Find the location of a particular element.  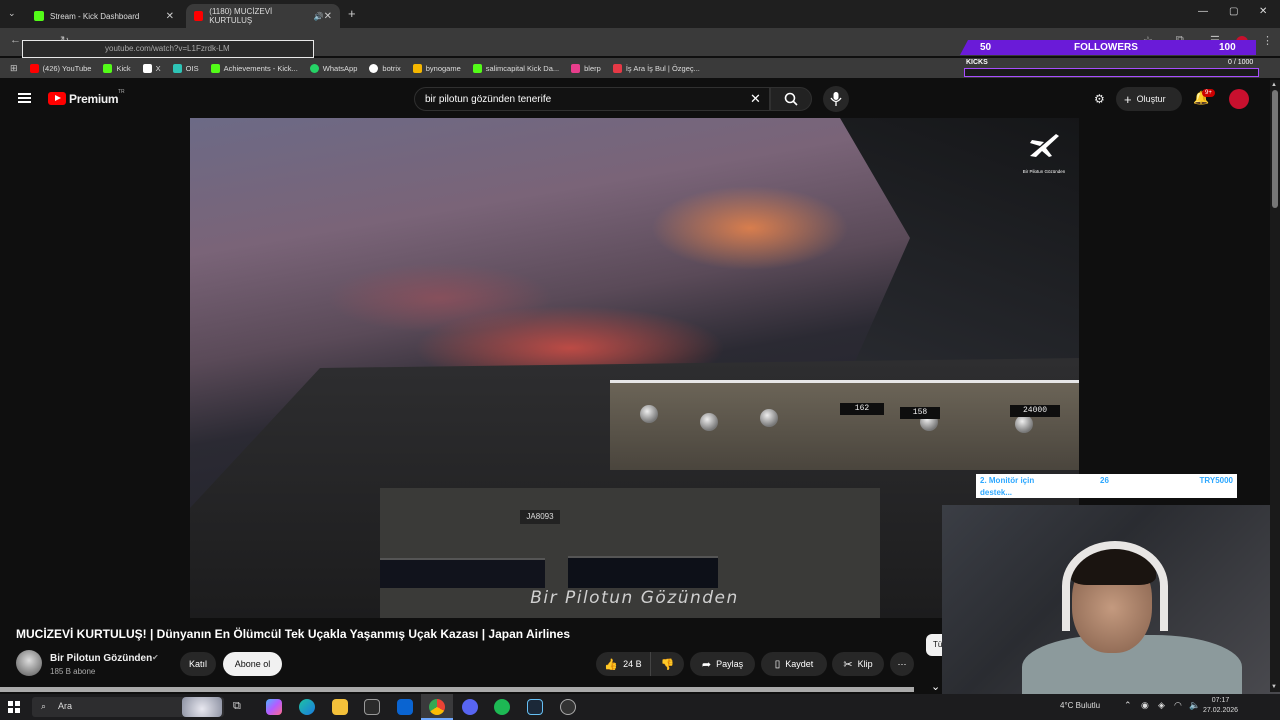

tab-youtube-video: (1180) MUCİZEVİ KURTULUŞ 🔊 ✕ is located at coordinates (263, 16).